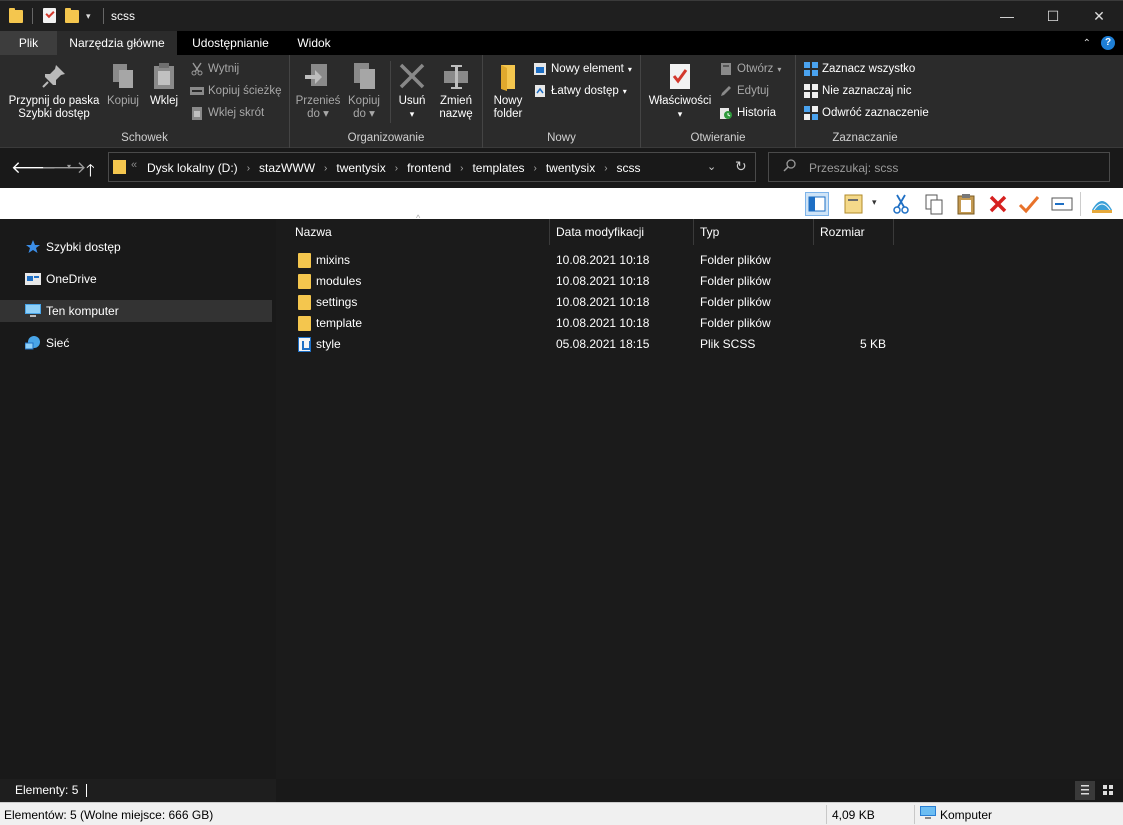 This screenshot has height=825, width=1123. What do you see at coordinates (817, 204) in the screenshot?
I see `preview-pane-icon` at bounding box center [817, 204].